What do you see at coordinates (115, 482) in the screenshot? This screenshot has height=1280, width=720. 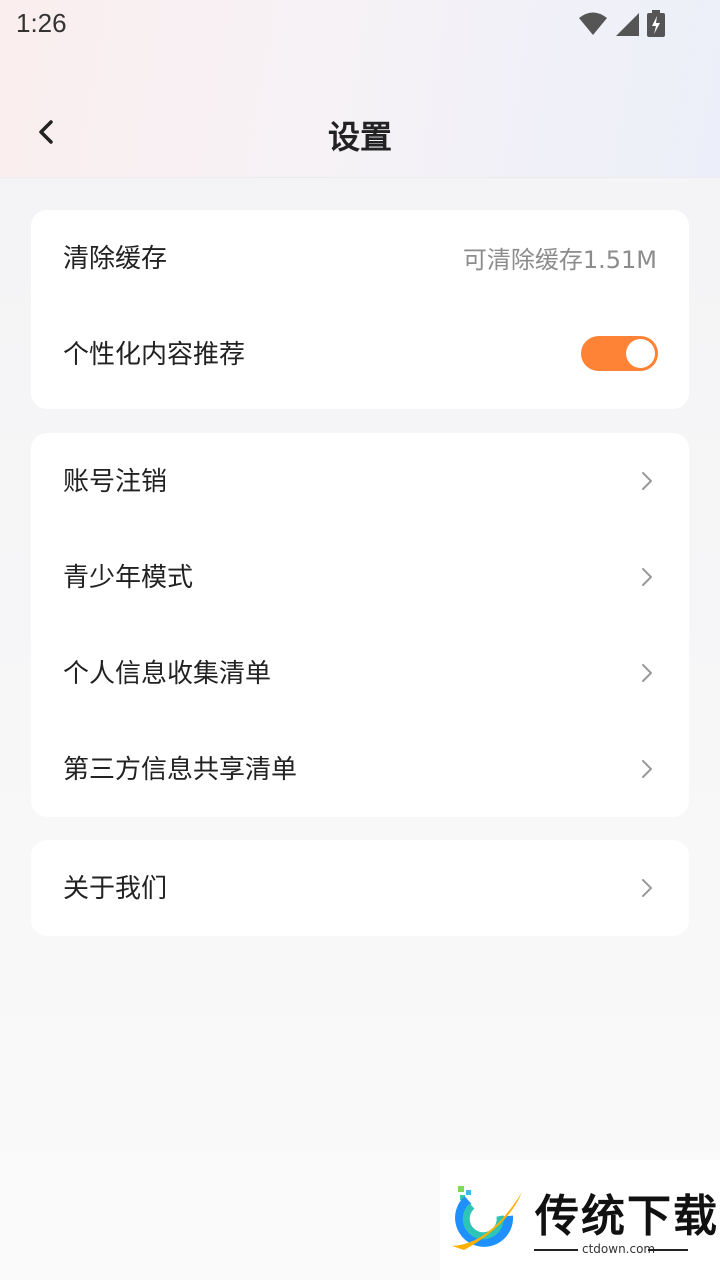 I see `account-cancellation-label: 账号注销` at bounding box center [115, 482].